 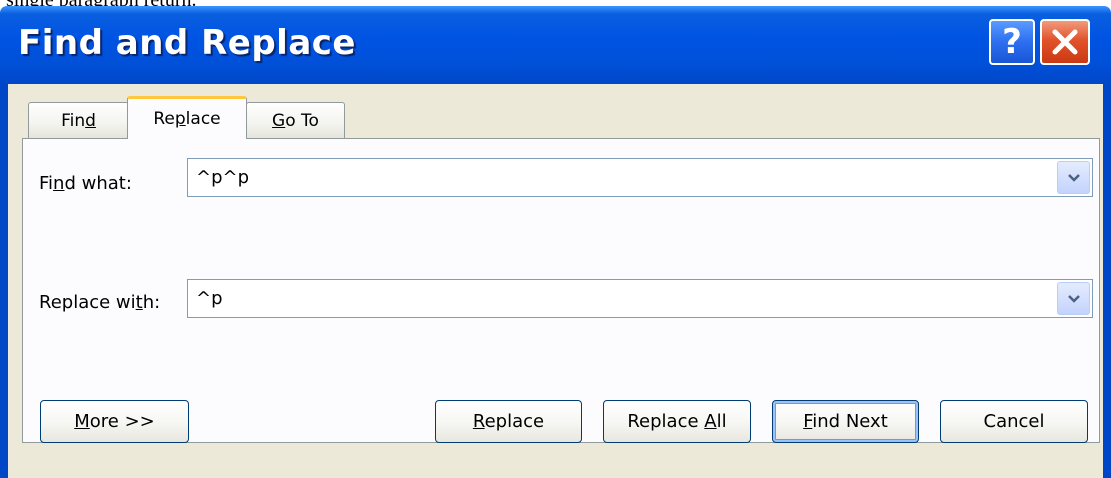 I want to click on window-frame-right, so click(x=1107, y=281).